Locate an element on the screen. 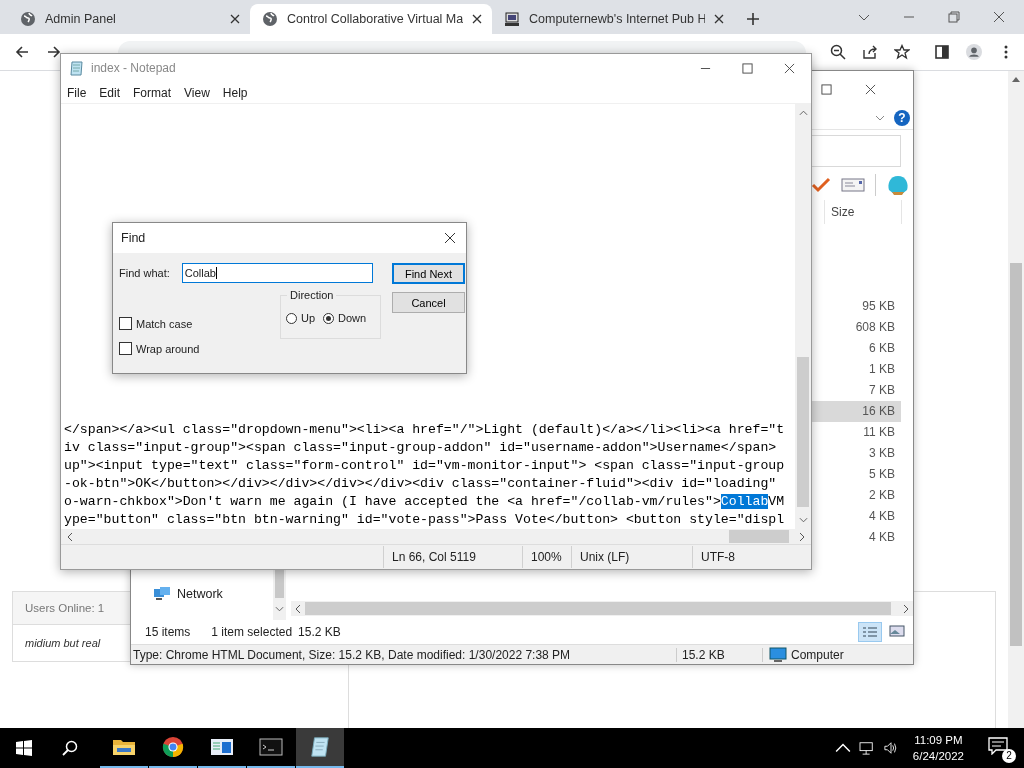 This screenshot has height=768, width=1024. code-line: up"><input type="text" class="form-control" id="vm-monitor-input"> <span class="input-group is located at coordinates (425, 466).